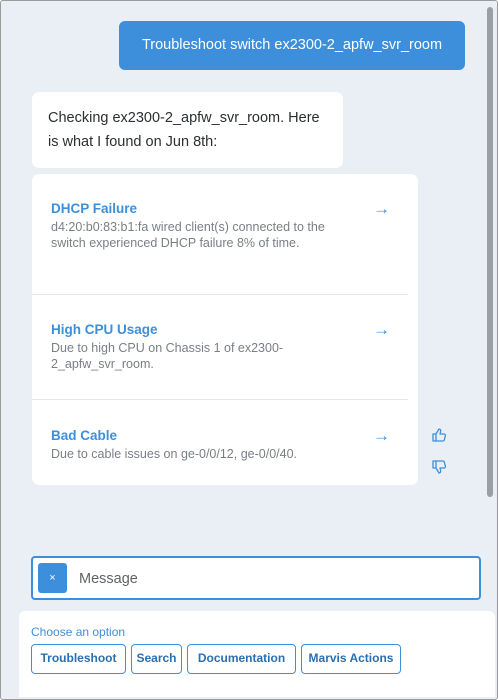 This screenshot has height=700, width=498. What do you see at coordinates (78, 632) in the screenshot?
I see `options-label: Choose an option` at bounding box center [78, 632].